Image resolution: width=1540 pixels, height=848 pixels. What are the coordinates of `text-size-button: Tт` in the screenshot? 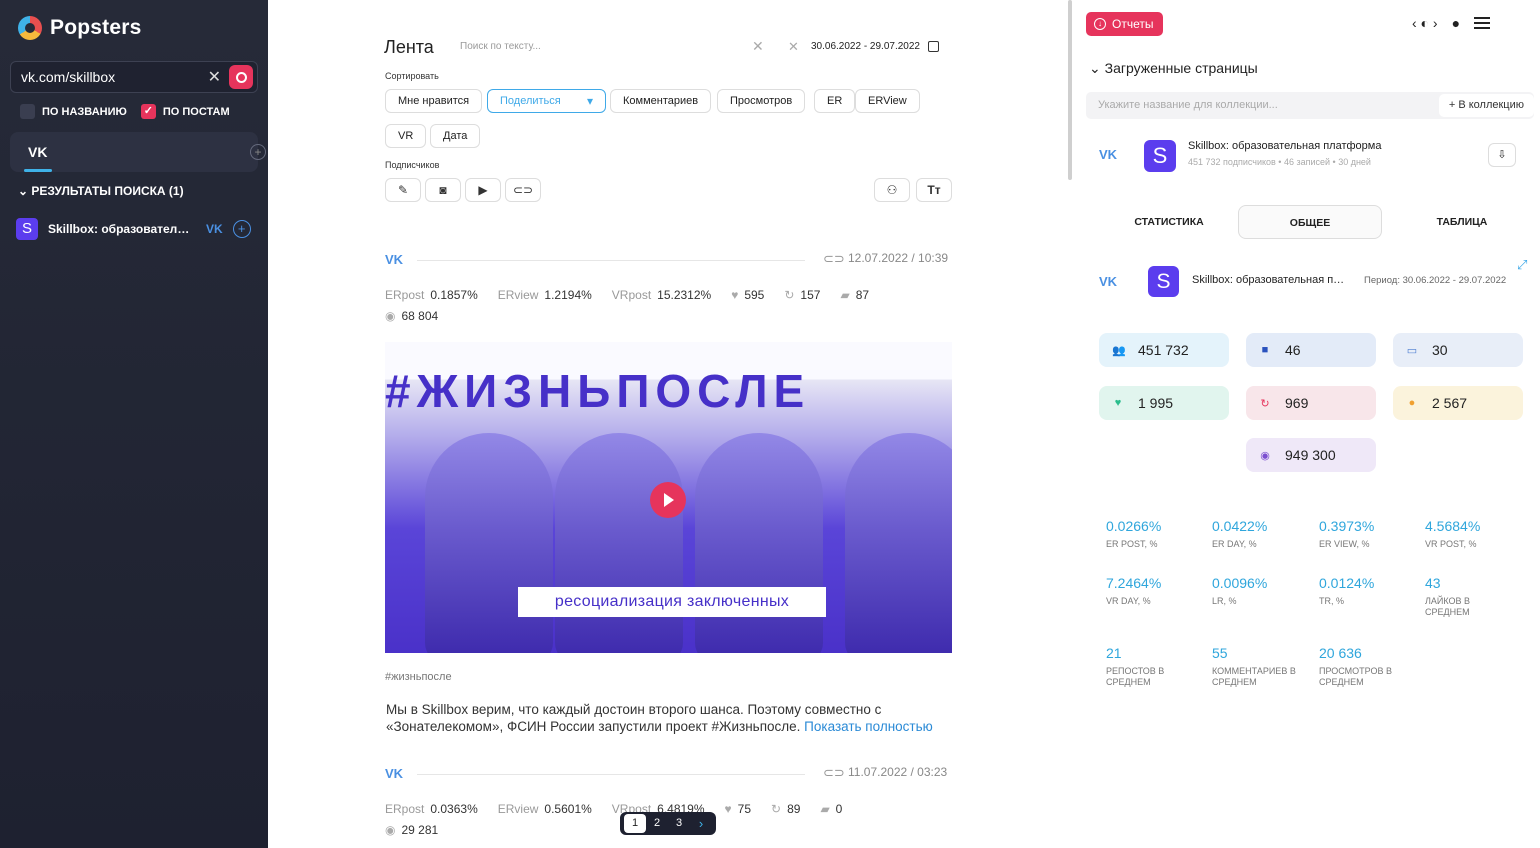 It's located at (934, 190).